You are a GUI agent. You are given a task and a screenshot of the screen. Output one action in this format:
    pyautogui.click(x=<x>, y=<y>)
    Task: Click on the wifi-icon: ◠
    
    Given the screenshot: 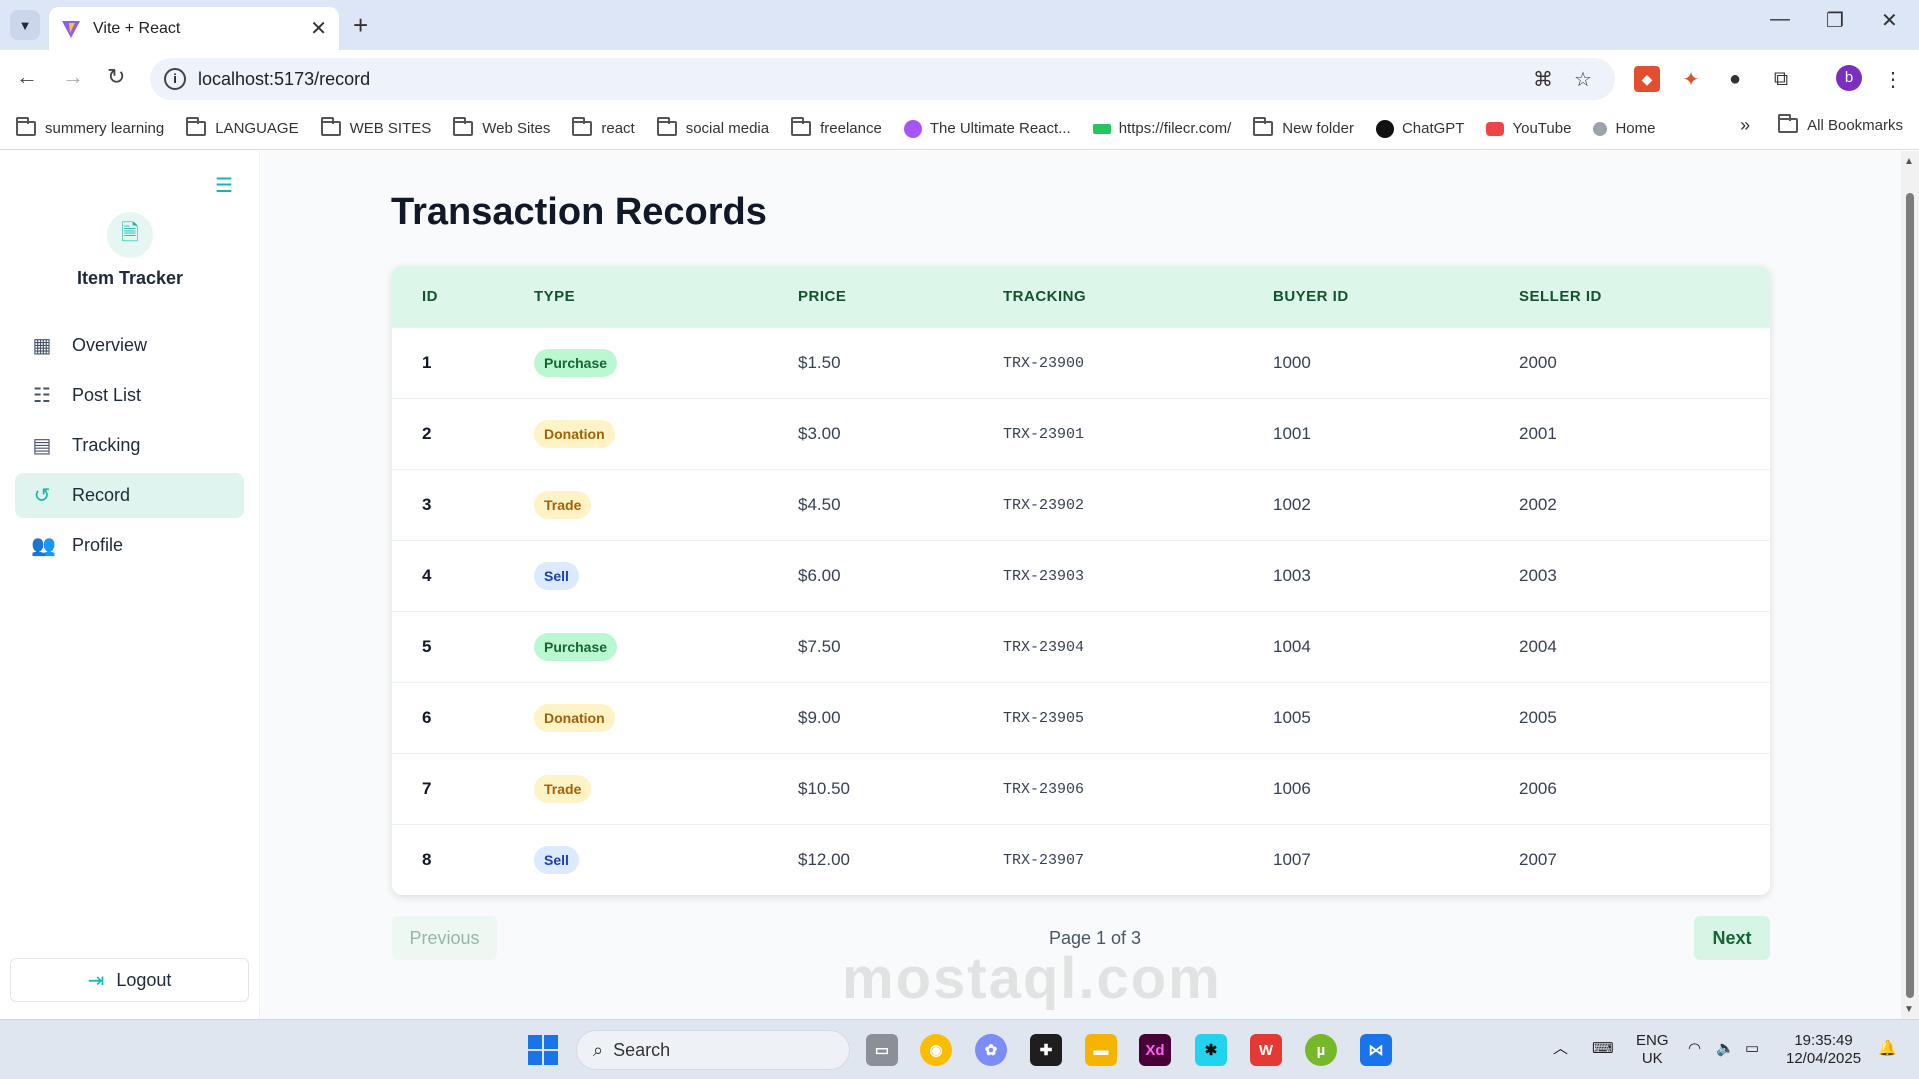 What is the action you would take?
    pyautogui.click(x=1694, y=1049)
    